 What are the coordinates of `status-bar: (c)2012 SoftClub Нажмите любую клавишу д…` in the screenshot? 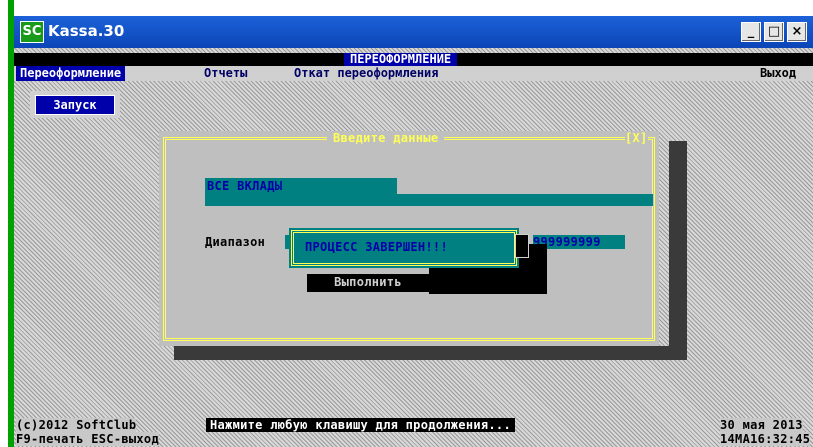 It's located at (413, 432).